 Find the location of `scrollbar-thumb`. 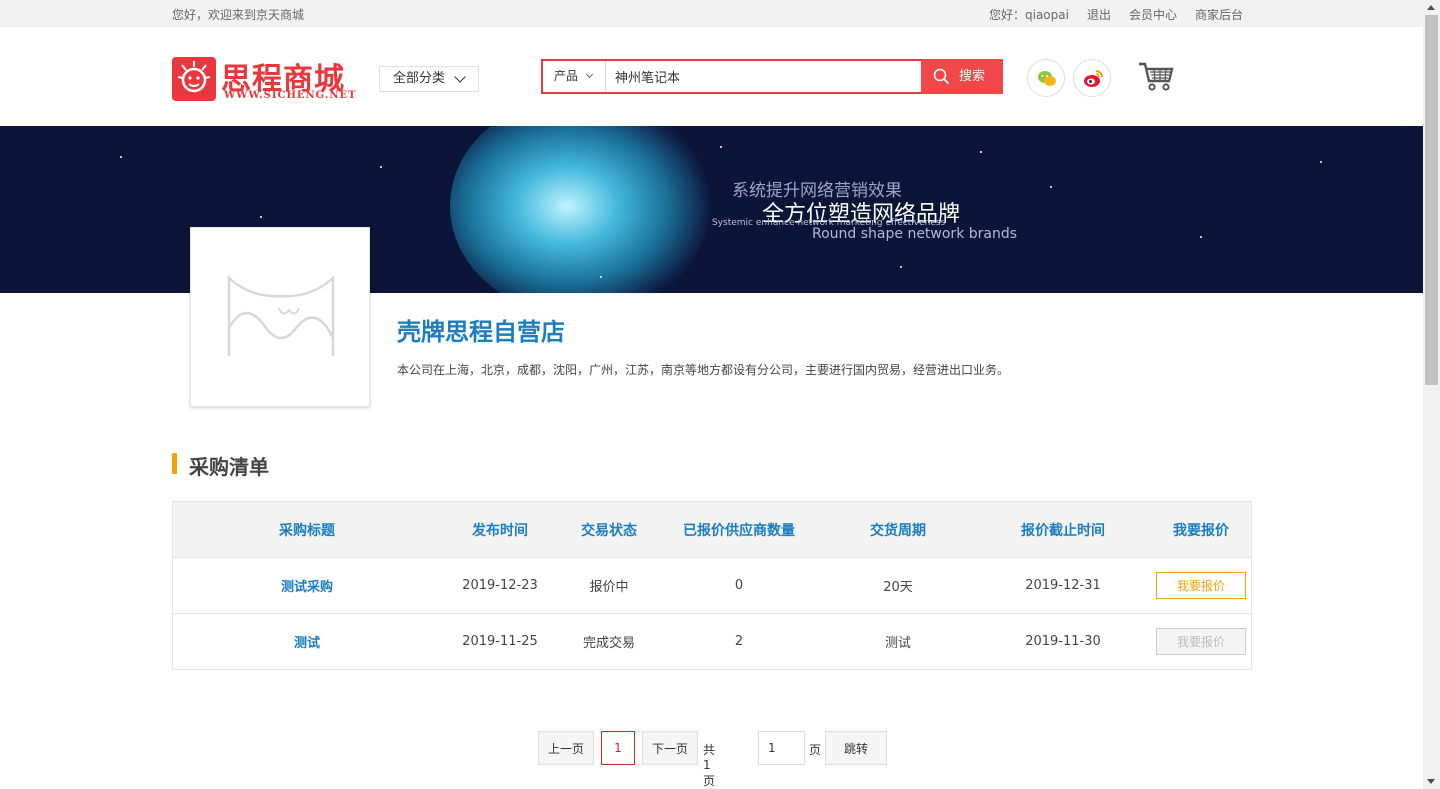

scrollbar-thumb is located at coordinates (1431, 200).